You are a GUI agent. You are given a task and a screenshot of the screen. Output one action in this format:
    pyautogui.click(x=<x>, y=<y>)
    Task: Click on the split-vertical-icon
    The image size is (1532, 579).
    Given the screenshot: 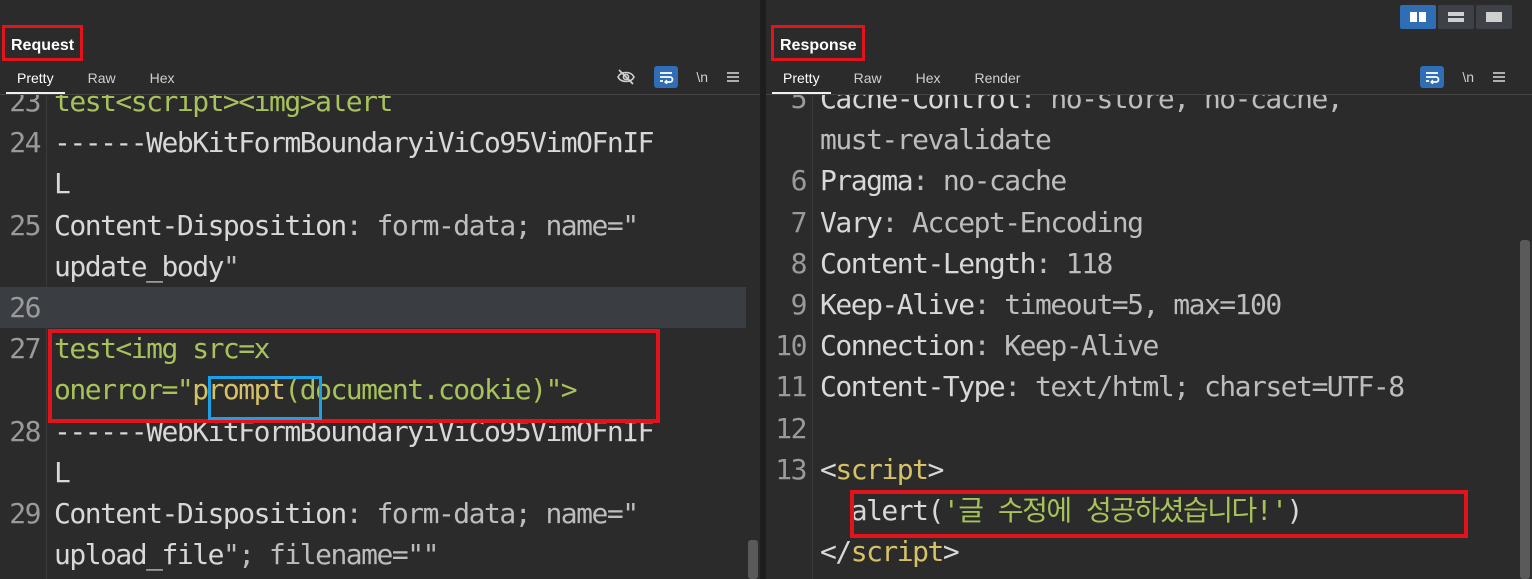 What is the action you would take?
    pyautogui.click(x=1456, y=17)
    